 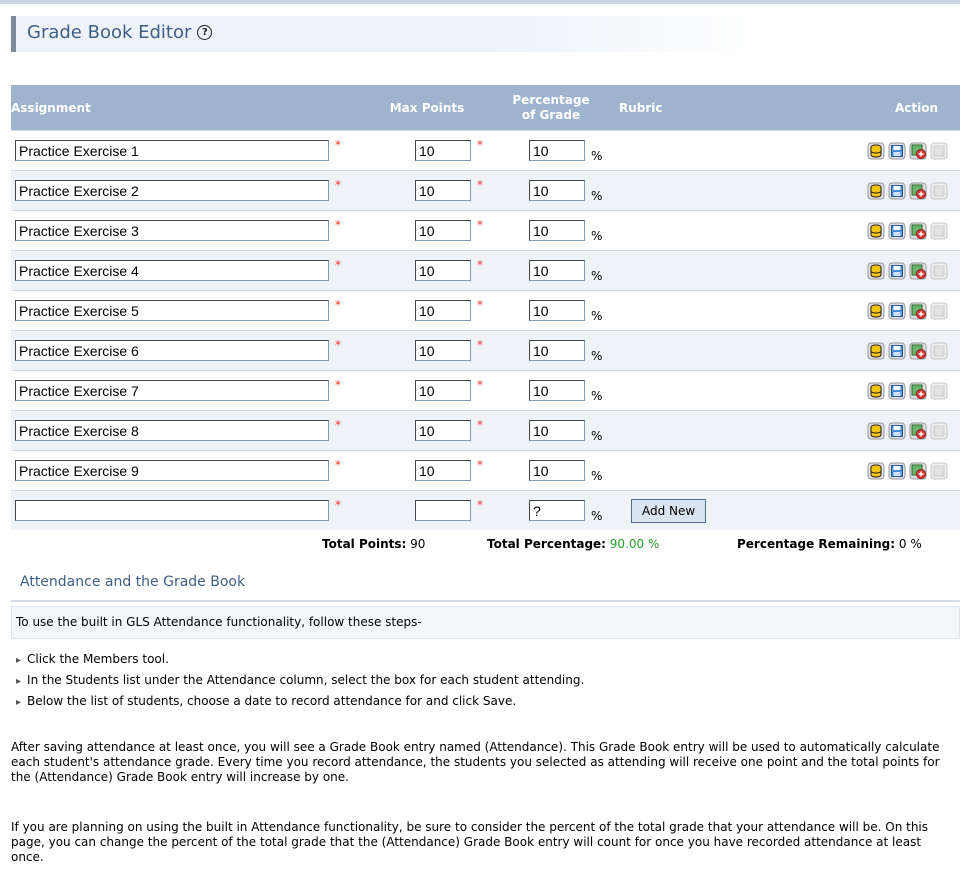 I want to click on new-max-points-input, so click(x=443, y=510).